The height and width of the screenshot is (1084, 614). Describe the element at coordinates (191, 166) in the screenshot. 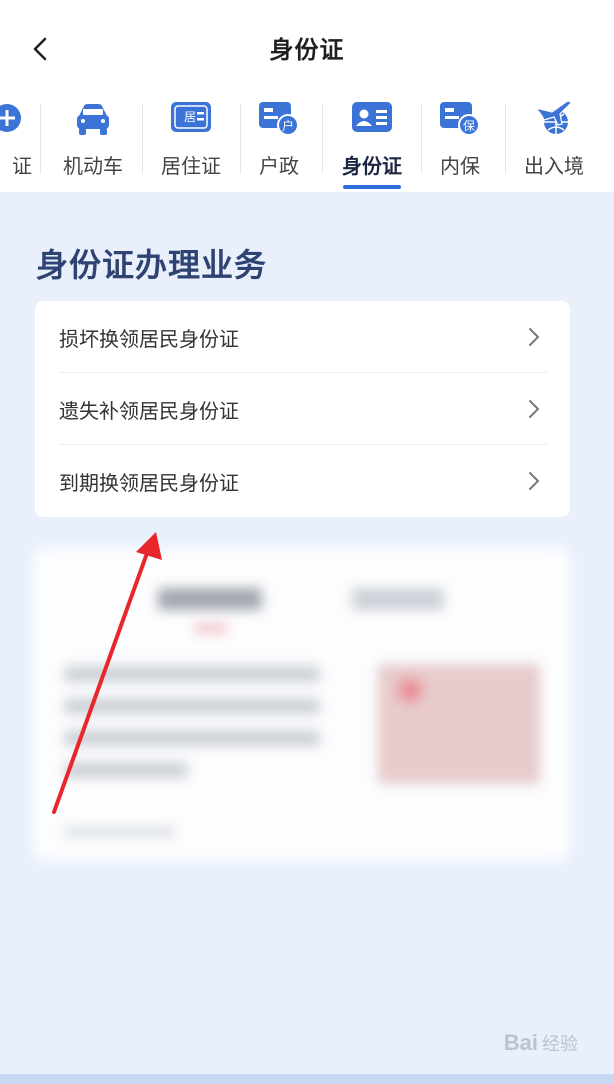

I see `tab-label: 居住证` at that location.